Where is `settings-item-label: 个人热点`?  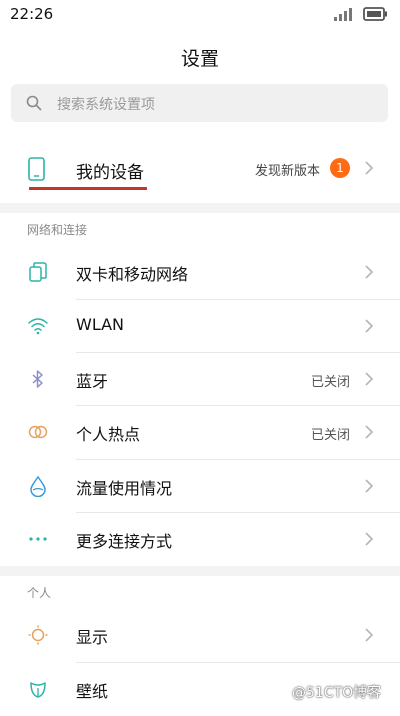
settings-item-label: 个人热点 is located at coordinates (108, 434).